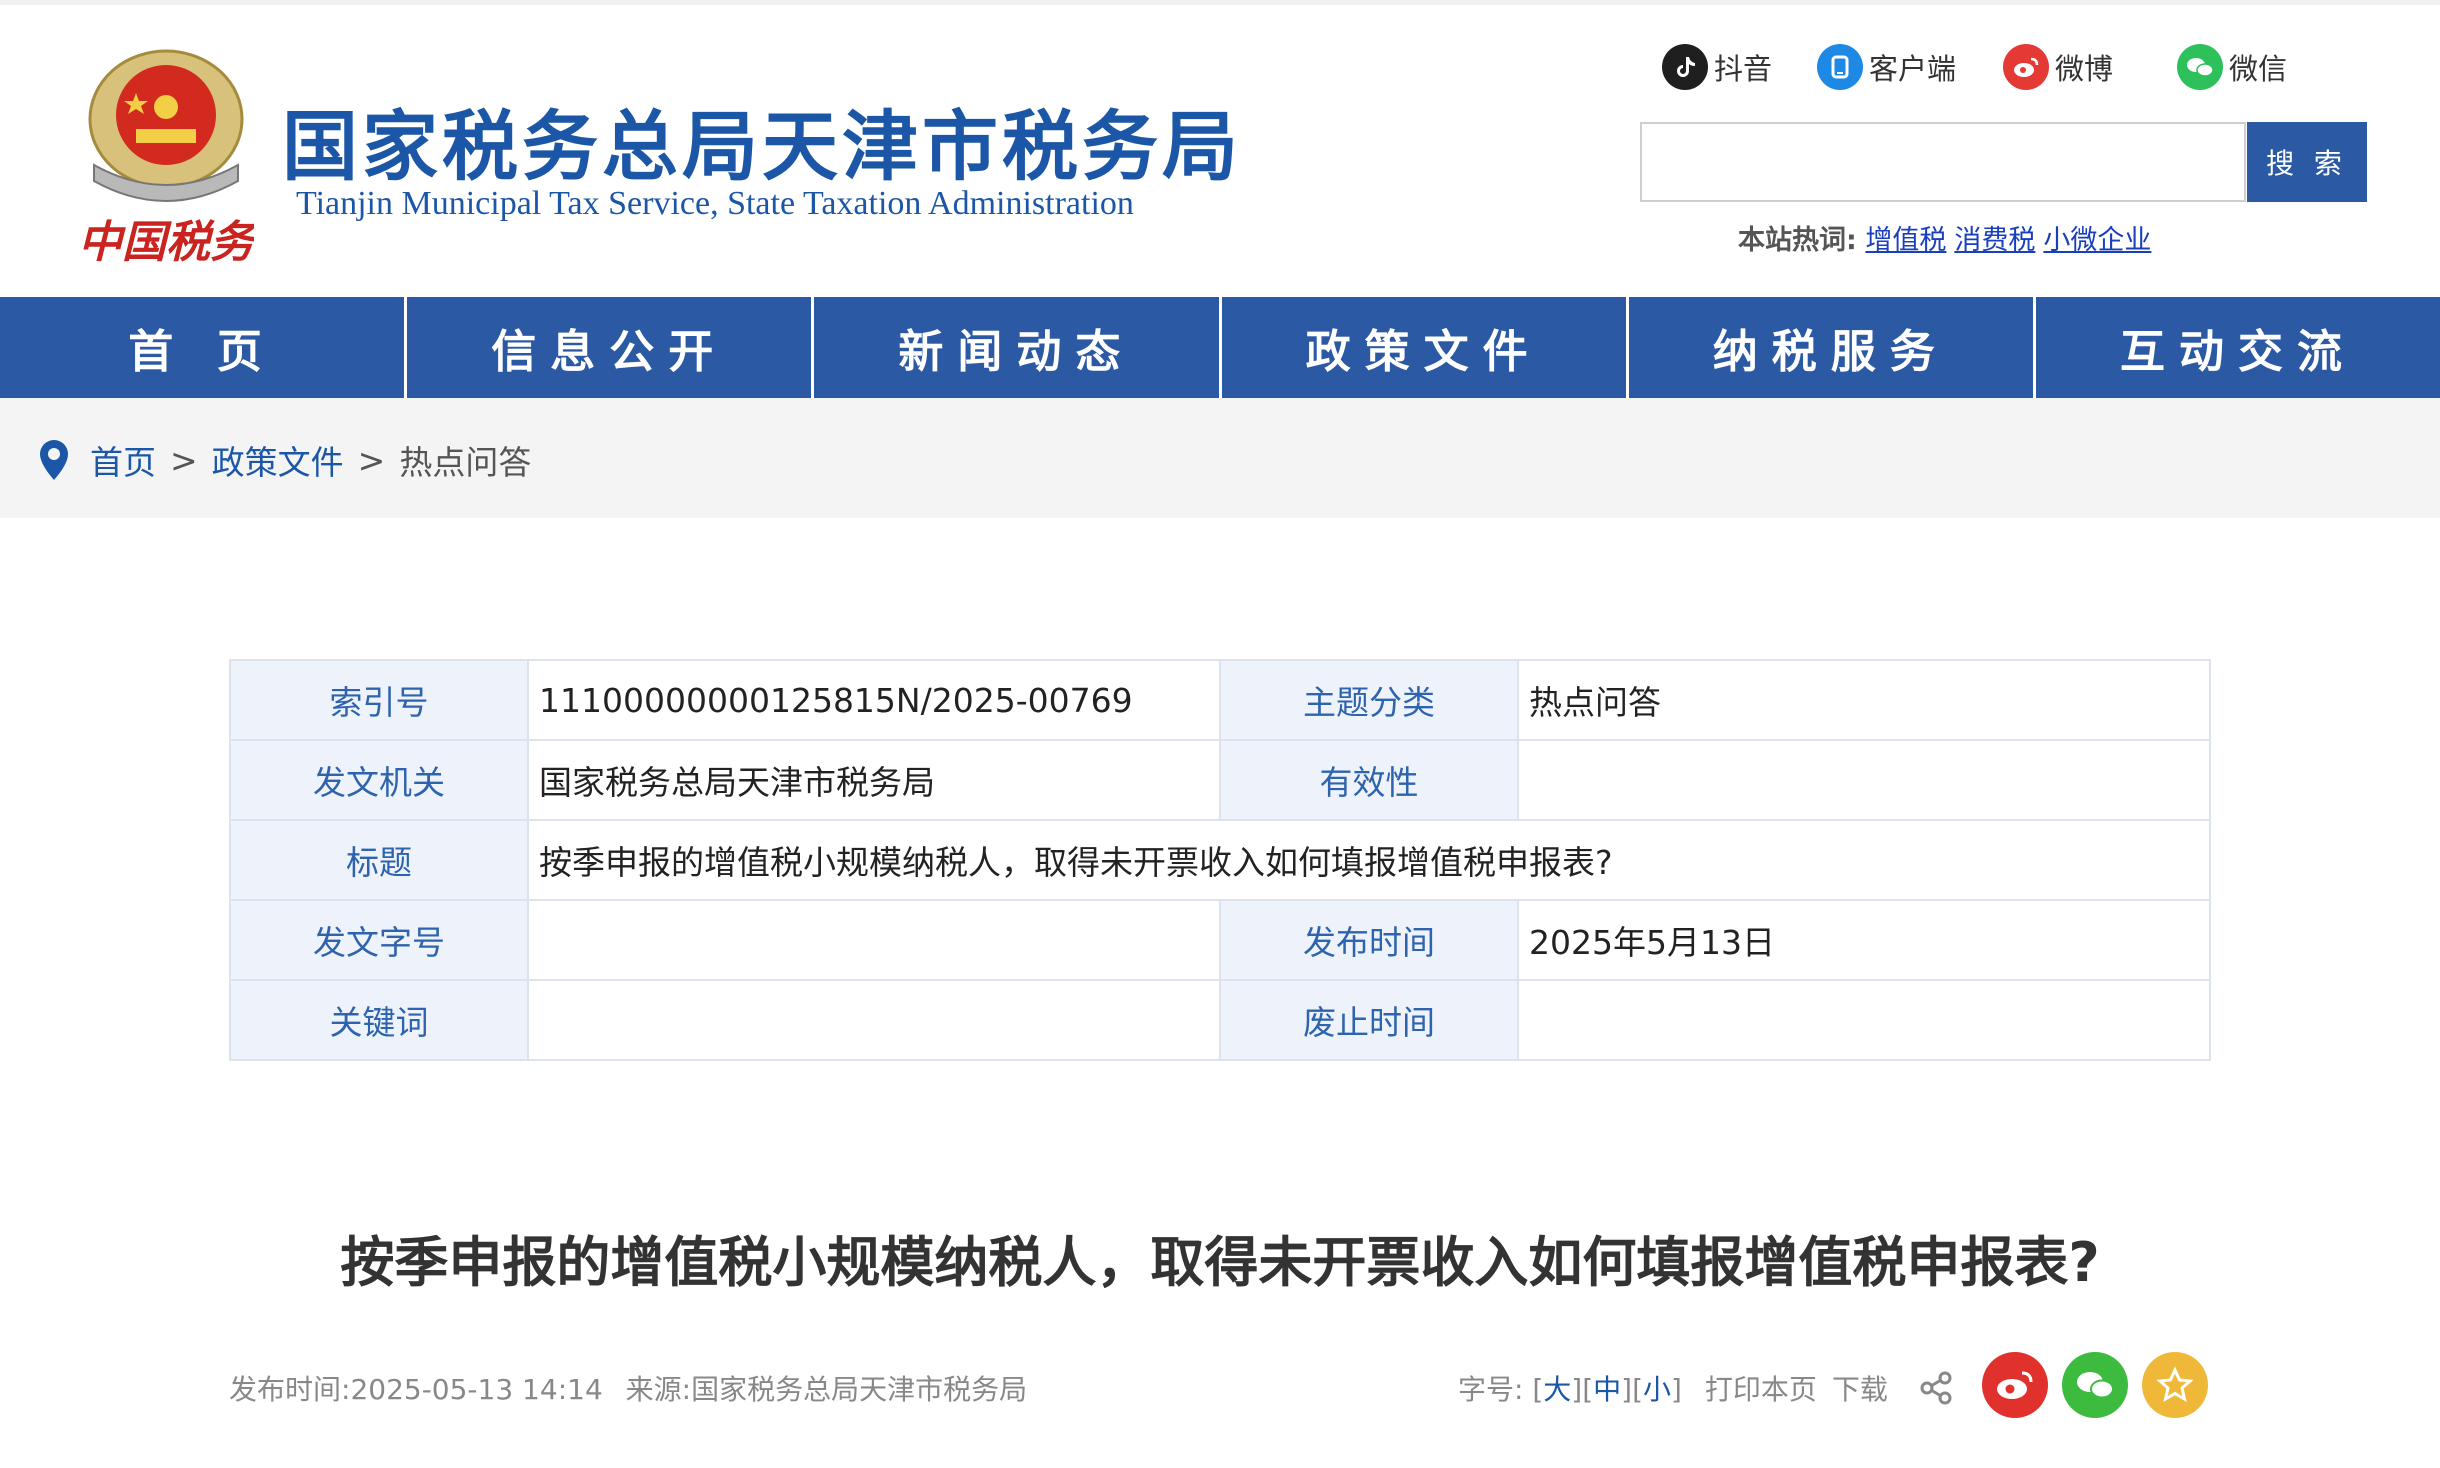 This screenshot has width=2440, height=1468. Describe the element at coordinates (1840, 67) in the screenshot. I see `client-app-icon` at that location.